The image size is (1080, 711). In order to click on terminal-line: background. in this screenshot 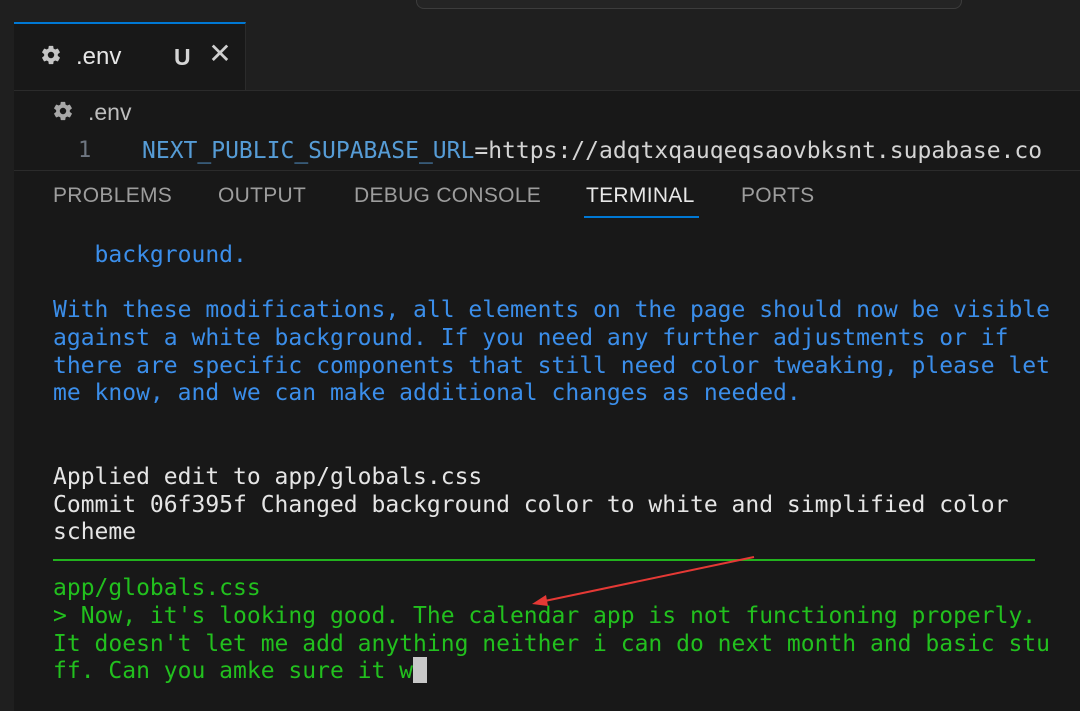, I will do `click(150, 255)`.